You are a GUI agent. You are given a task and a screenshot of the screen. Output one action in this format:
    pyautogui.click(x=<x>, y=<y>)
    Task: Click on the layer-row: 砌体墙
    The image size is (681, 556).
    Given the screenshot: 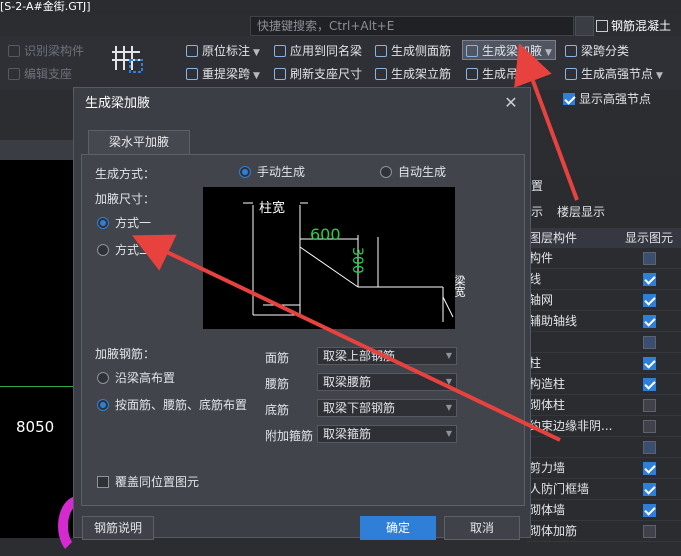 What is the action you would take?
    pyautogui.click(x=604, y=510)
    